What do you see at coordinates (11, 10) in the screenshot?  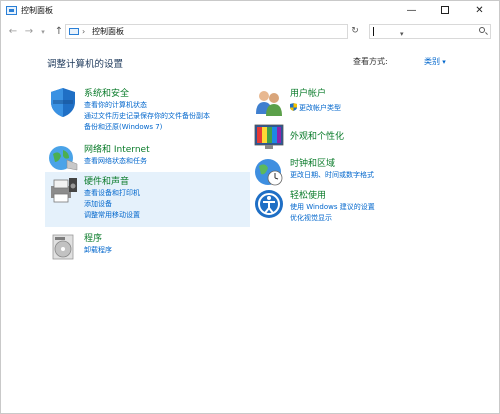 I see `control-panel-icon` at bounding box center [11, 10].